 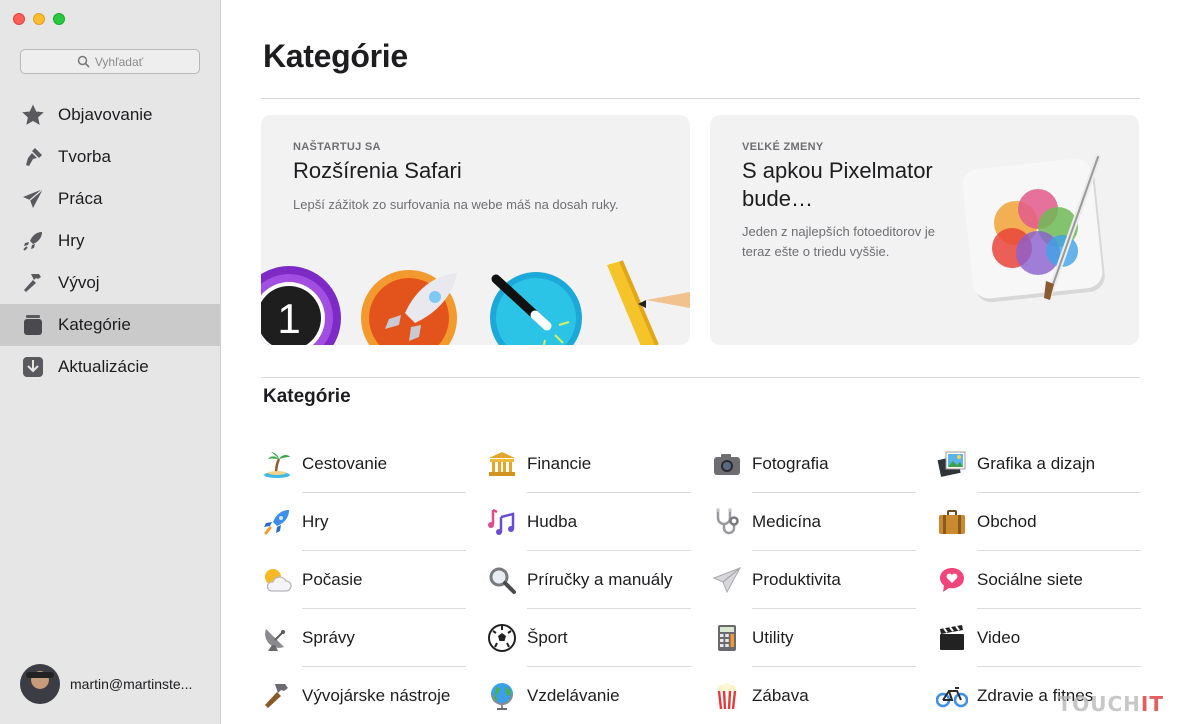 What do you see at coordinates (952, 522) in the screenshot?
I see `briefcase-icon` at bounding box center [952, 522].